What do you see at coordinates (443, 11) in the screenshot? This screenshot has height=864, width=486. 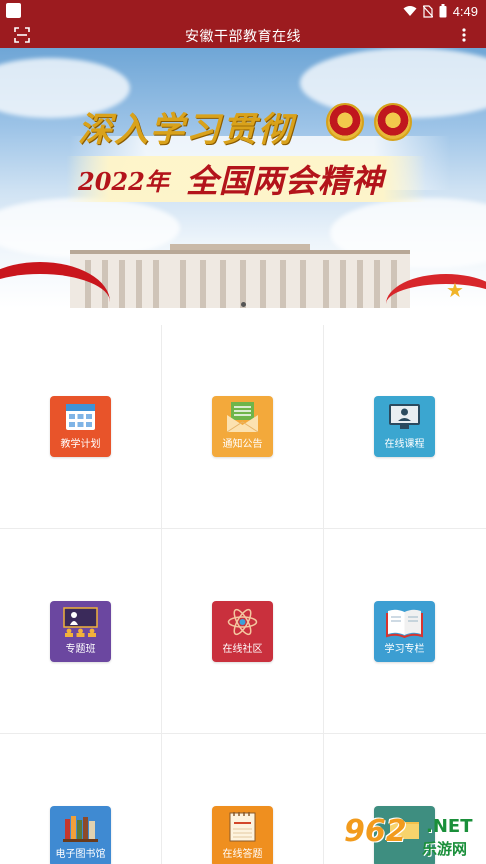 I see `battery-icon` at bounding box center [443, 11].